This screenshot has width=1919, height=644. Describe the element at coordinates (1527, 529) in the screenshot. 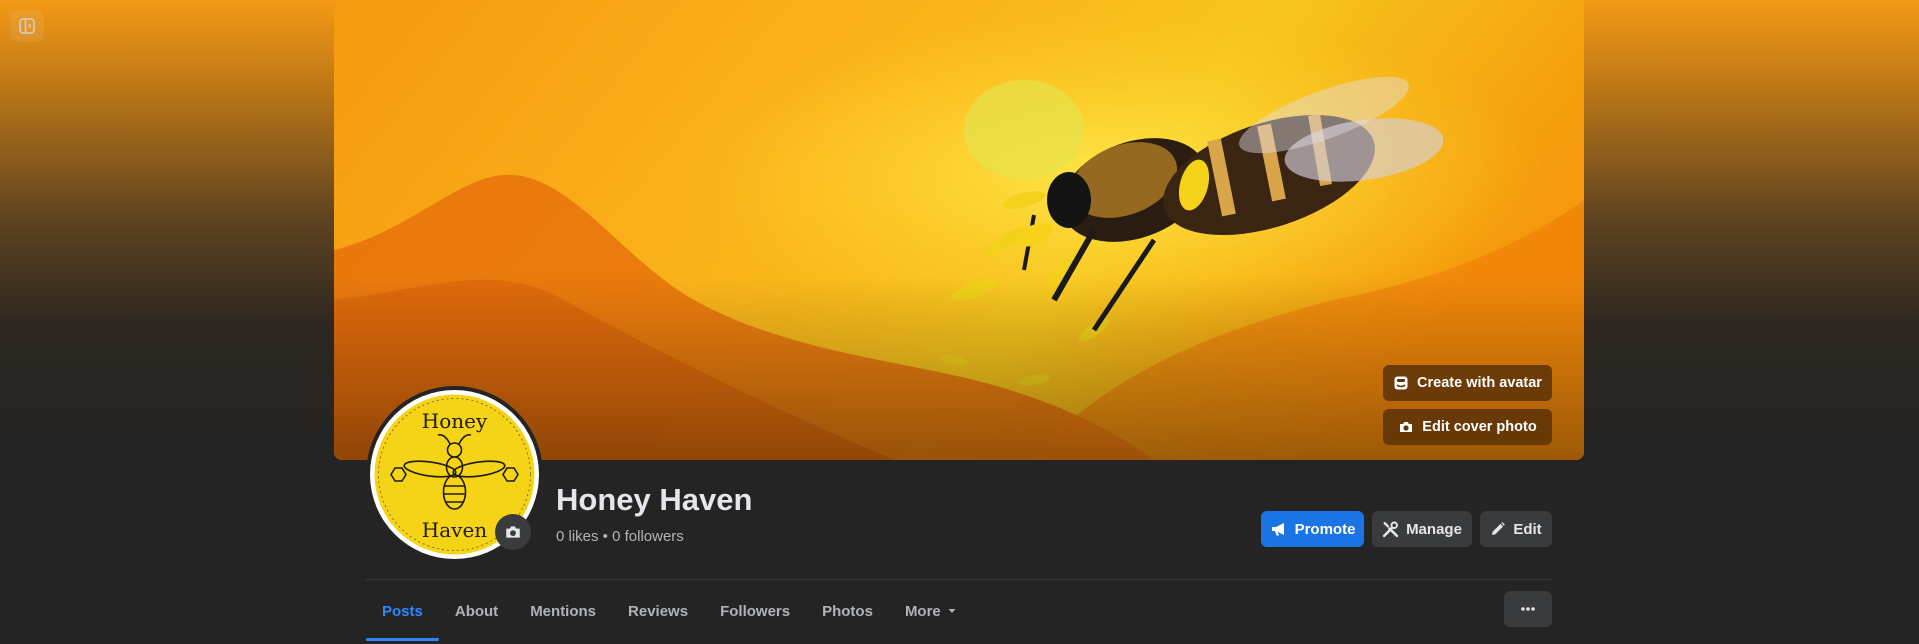

I see `edit-label: Edit` at that location.